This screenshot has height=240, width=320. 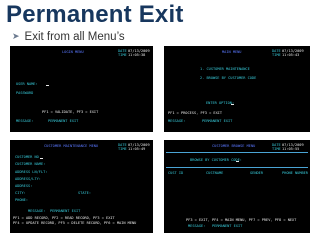 What do you see at coordinates (176, 173) in the screenshot?
I see `column-header-cust-id: CUST ID` at bounding box center [176, 173].